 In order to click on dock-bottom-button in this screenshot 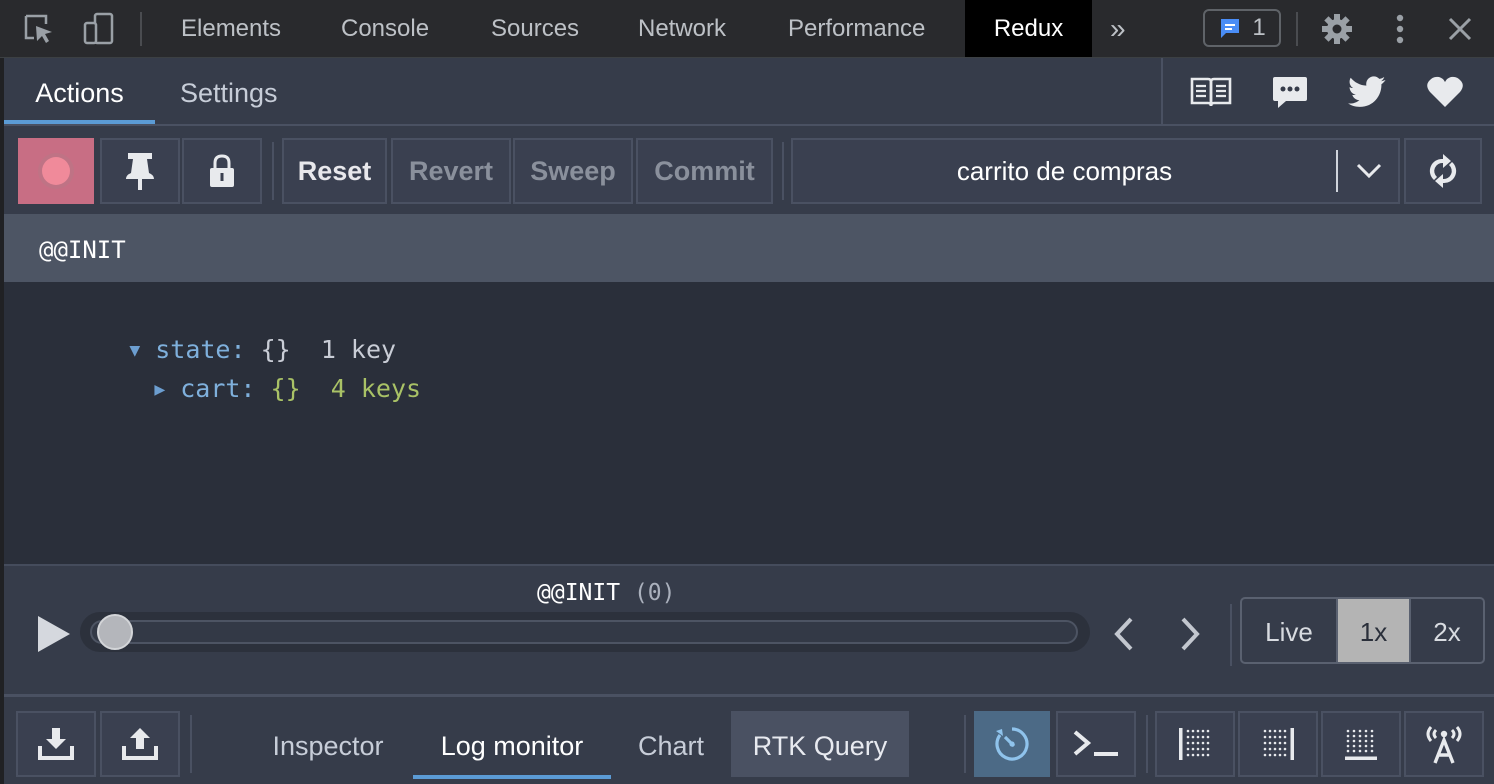, I will do `click(1361, 744)`.